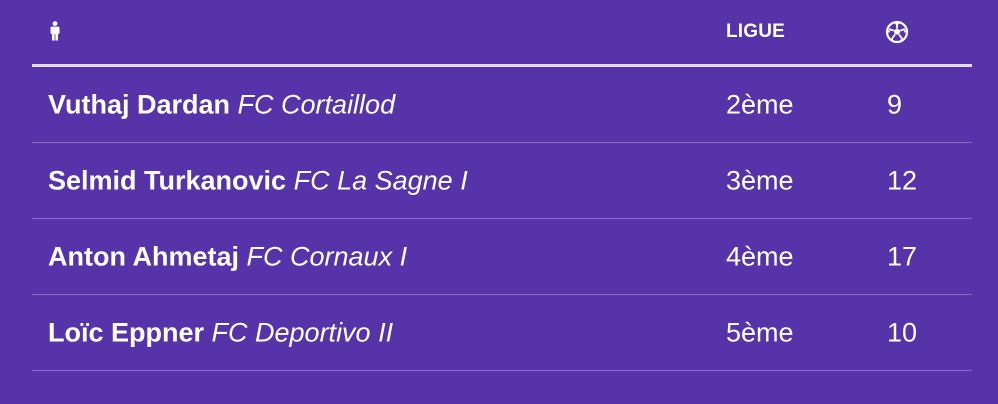 The height and width of the screenshot is (404, 998). I want to click on league-cell: 2ème, so click(760, 104).